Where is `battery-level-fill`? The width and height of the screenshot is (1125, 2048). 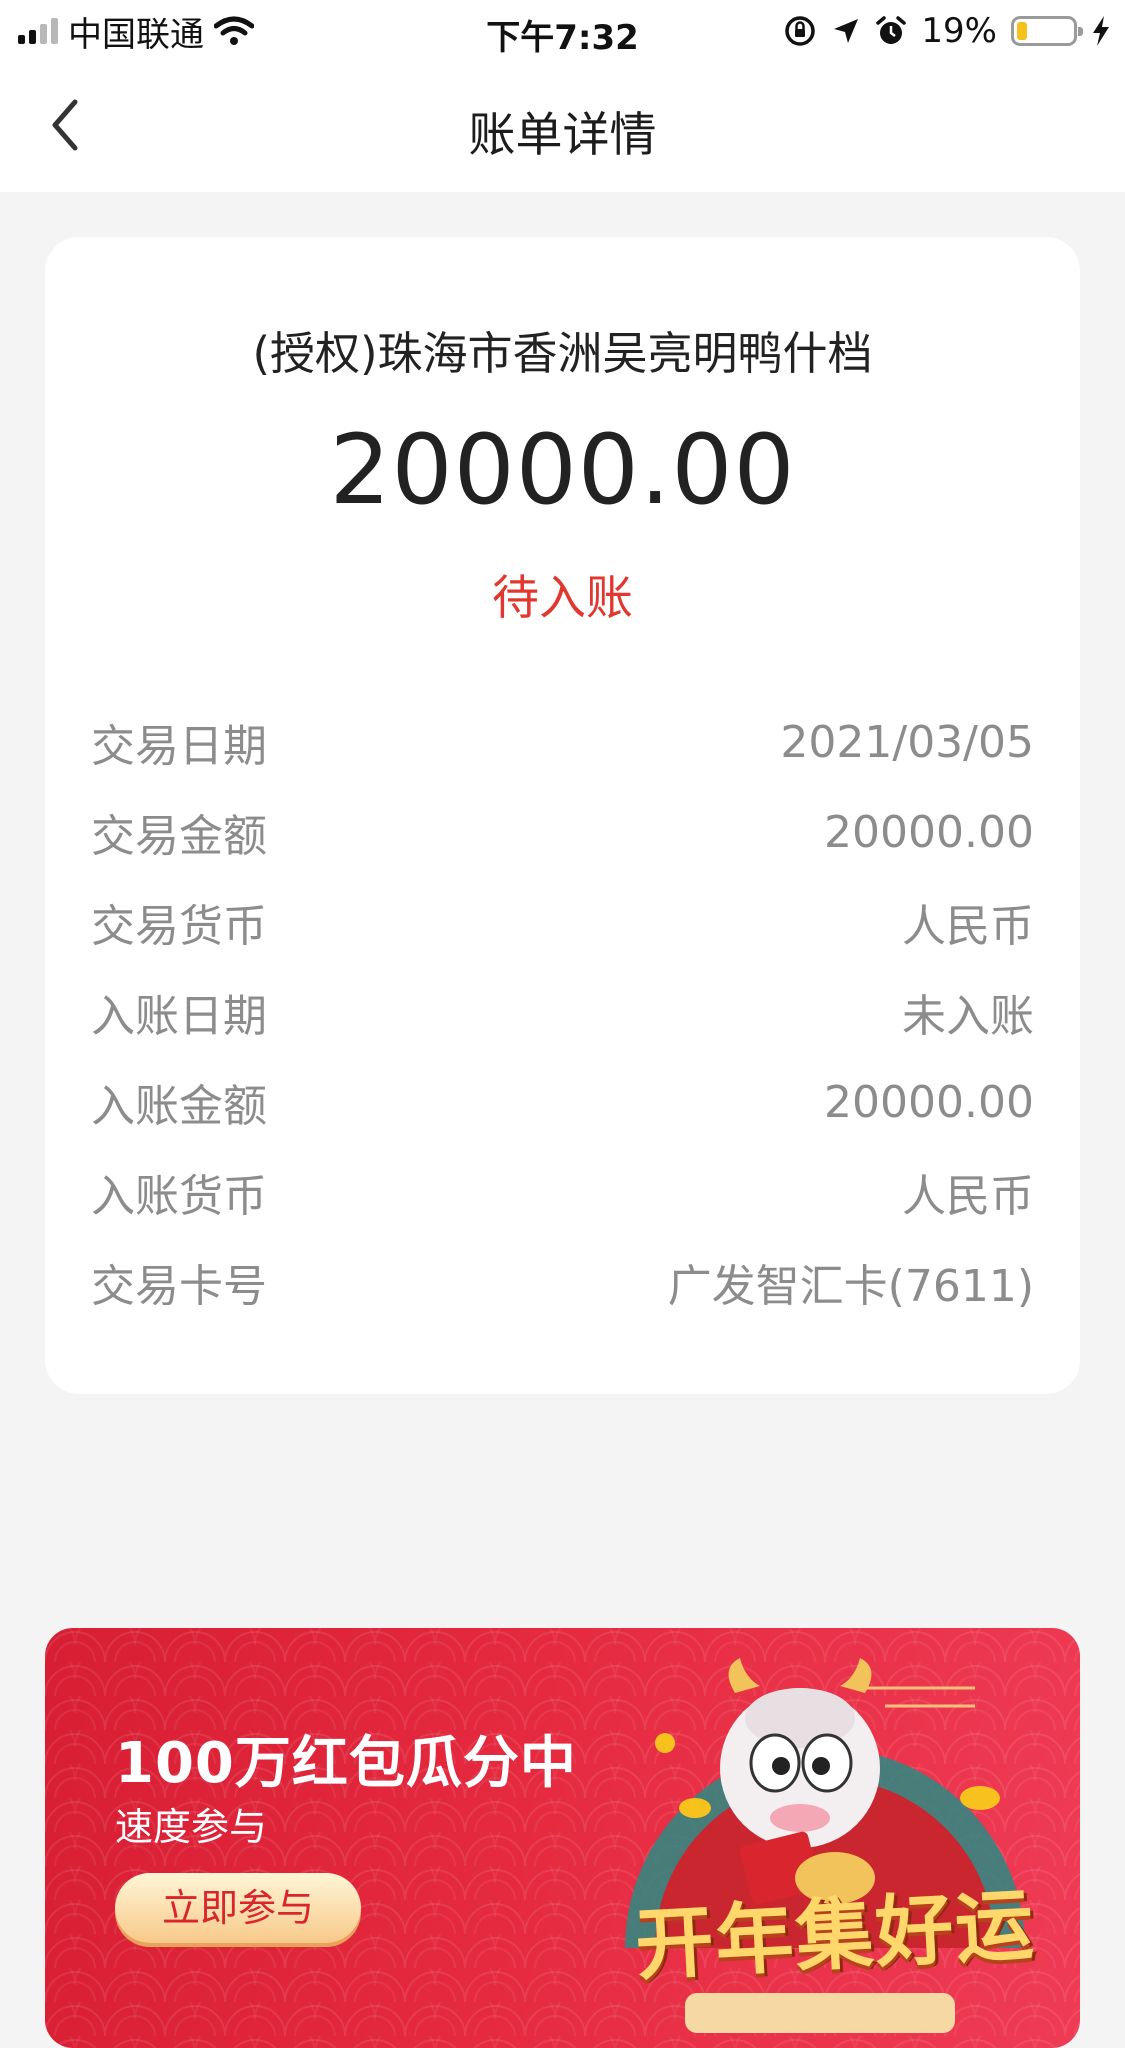
battery-level-fill is located at coordinates (1022, 31).